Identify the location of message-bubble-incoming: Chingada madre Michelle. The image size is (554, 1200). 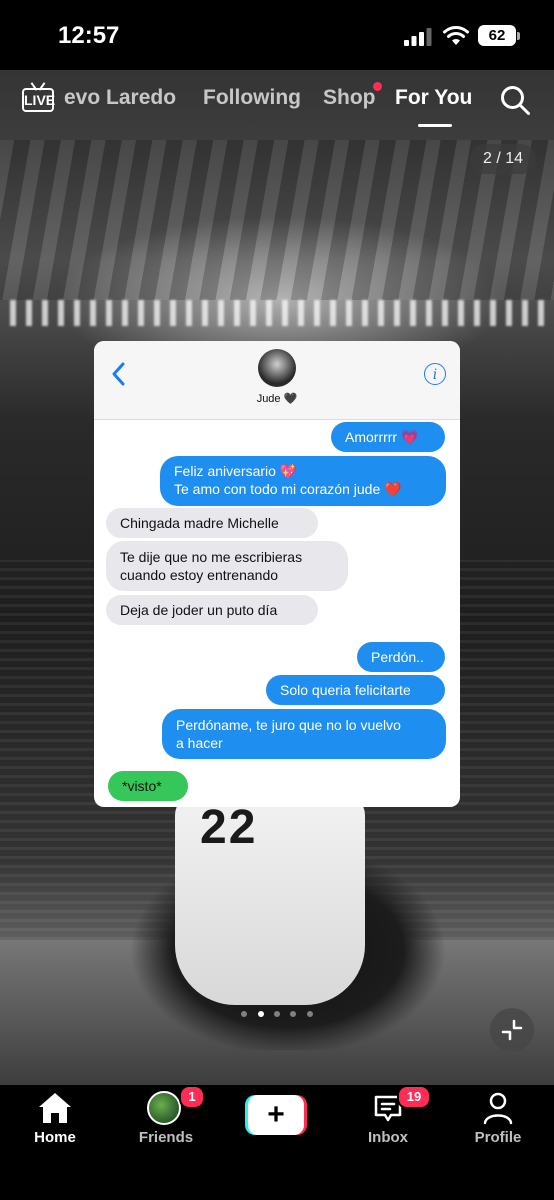
(212, 523).